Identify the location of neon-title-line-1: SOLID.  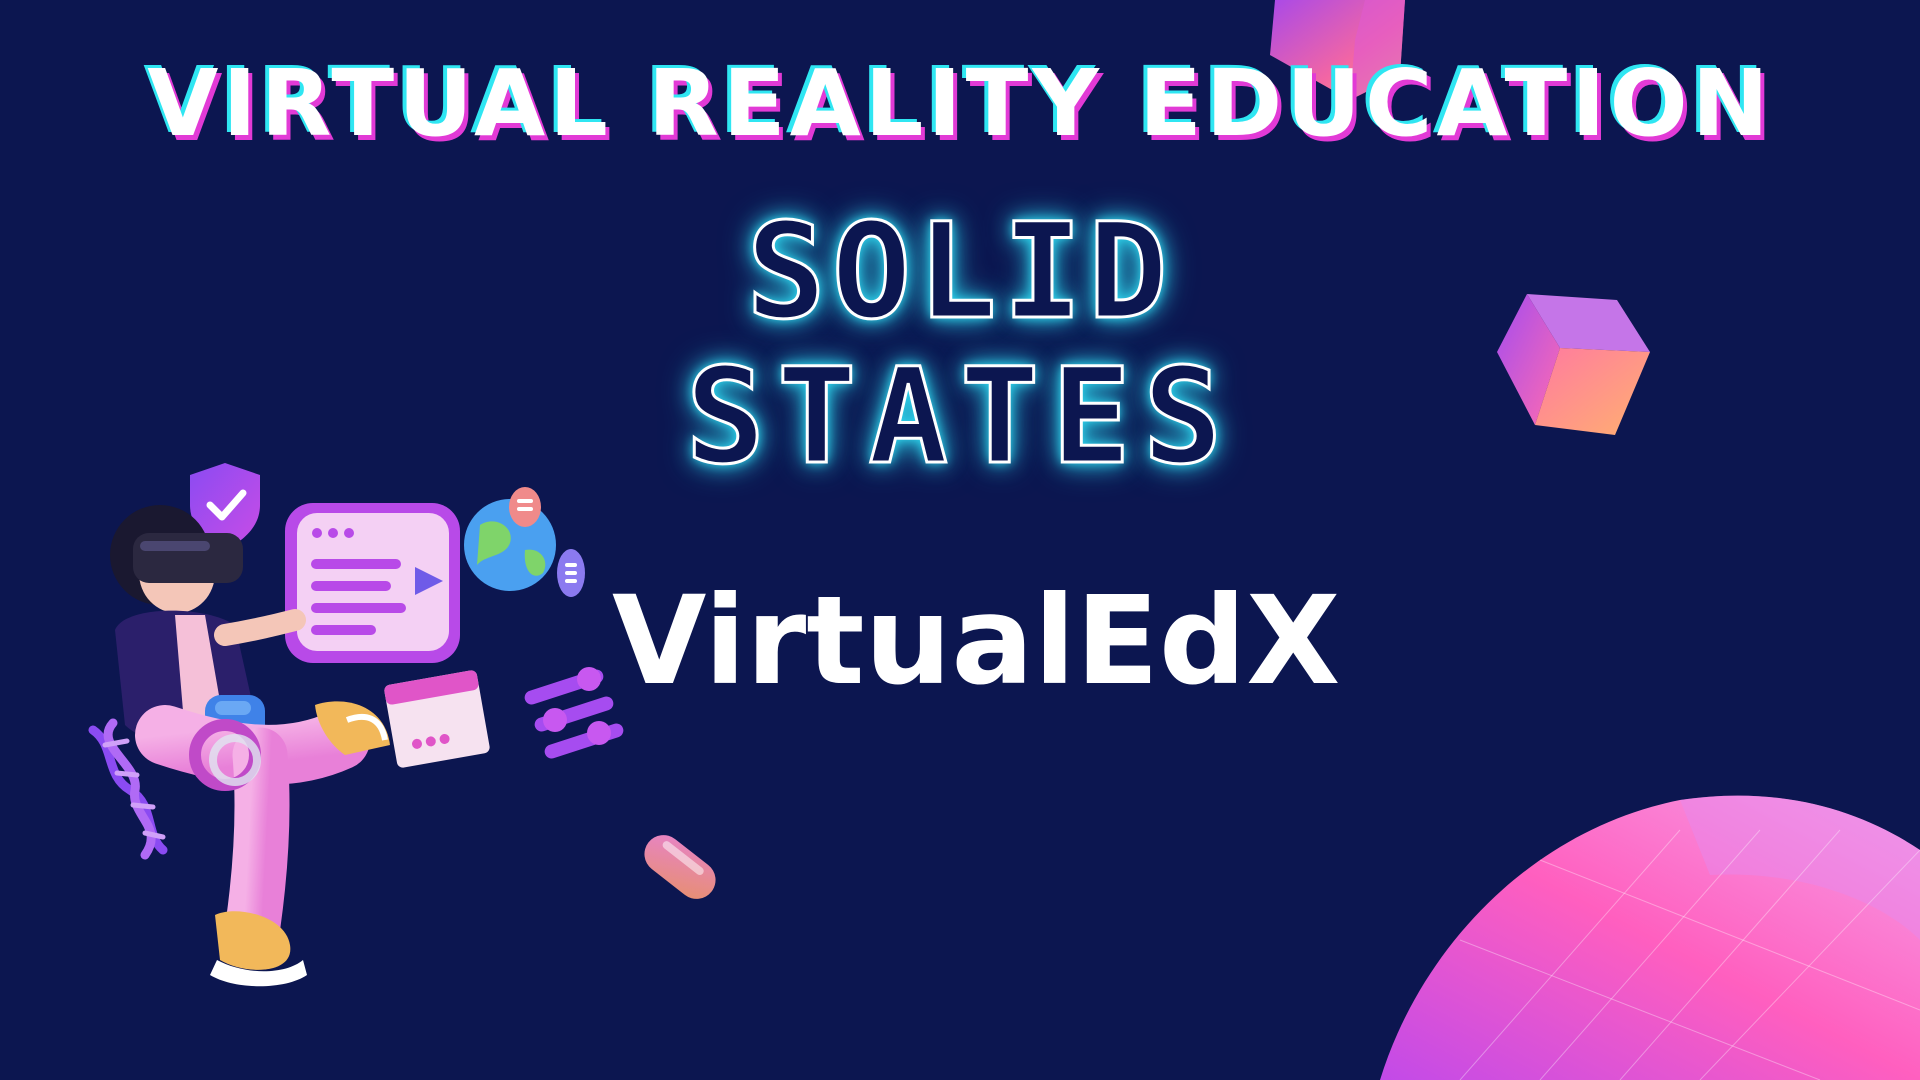
(959, 272).